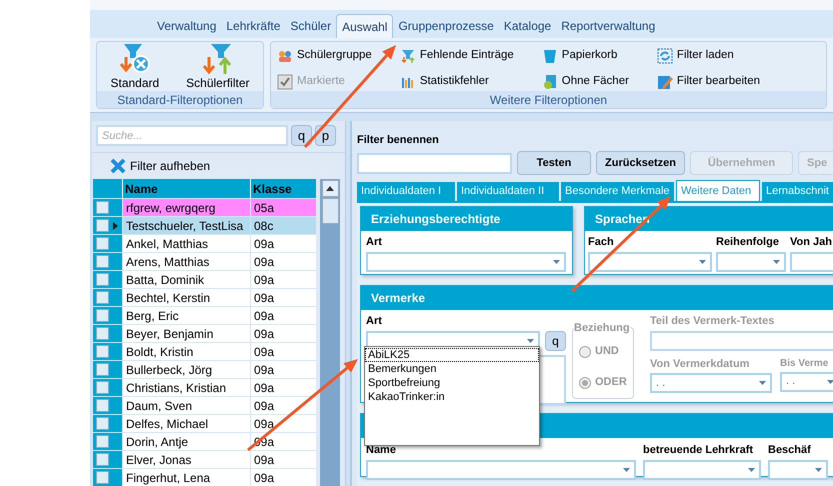 Image resolution: width=833 pixels, height=486 pixels. Describe the element at coordinates (698, 450) in the screenshot. I see `field-label: betreuende Lehrkraft` at that location.